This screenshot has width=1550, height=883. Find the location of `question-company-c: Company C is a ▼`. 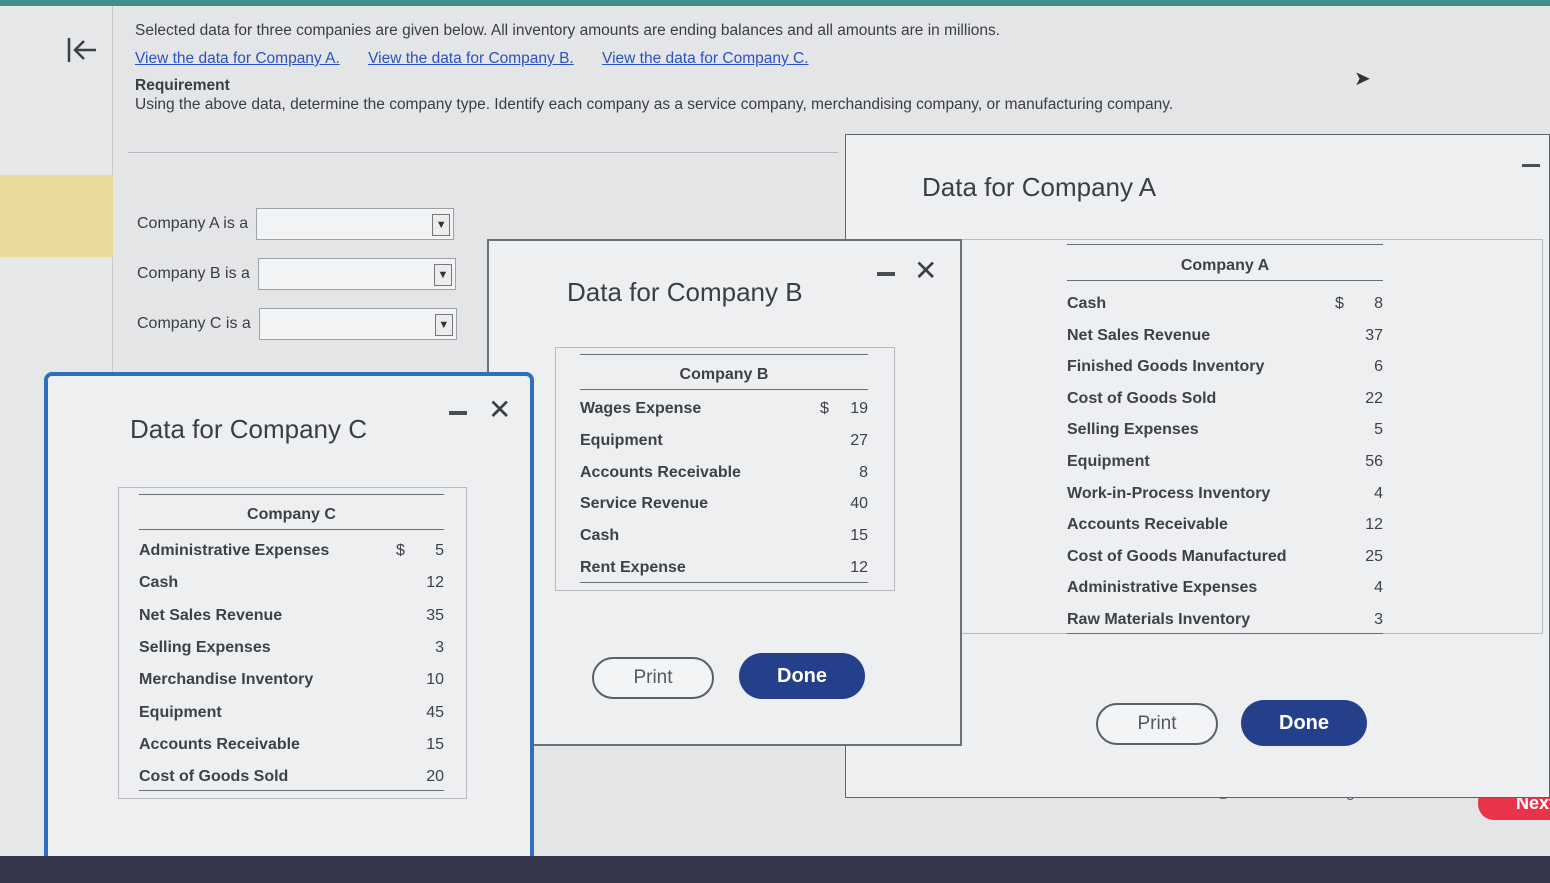

question-company-c: Company C is a ▼ is located at coordinates (297, 324).